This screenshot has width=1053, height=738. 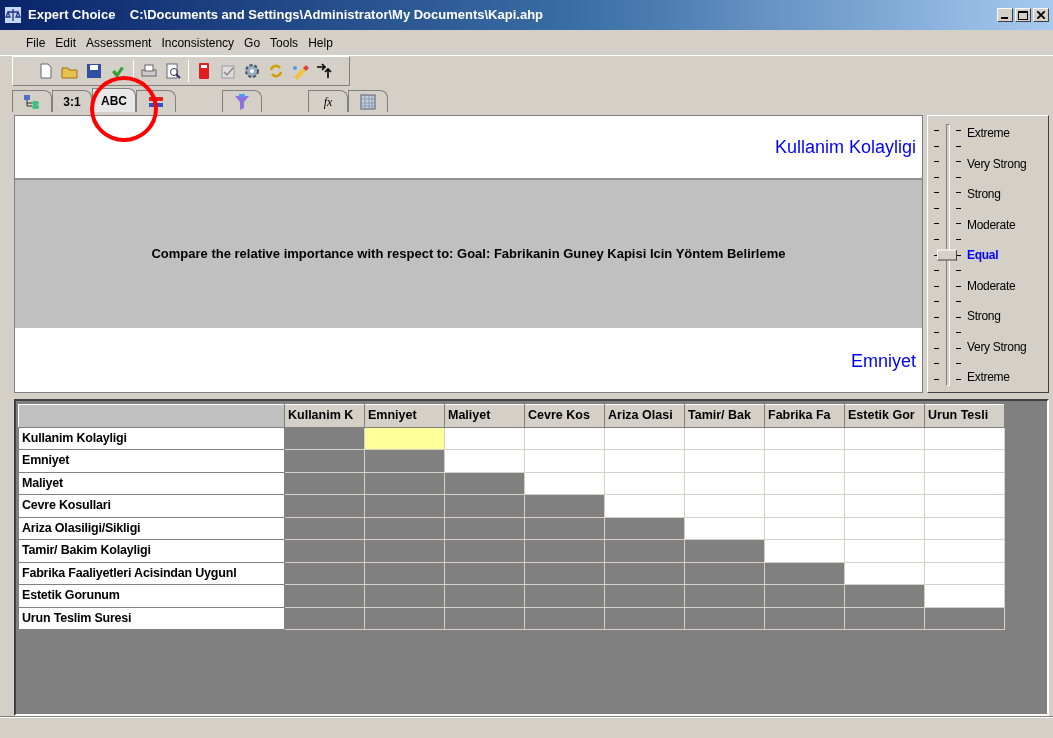 I want to click on row-header: Ariza Olasiligi/Sikligi, so click(x=151, y=528).